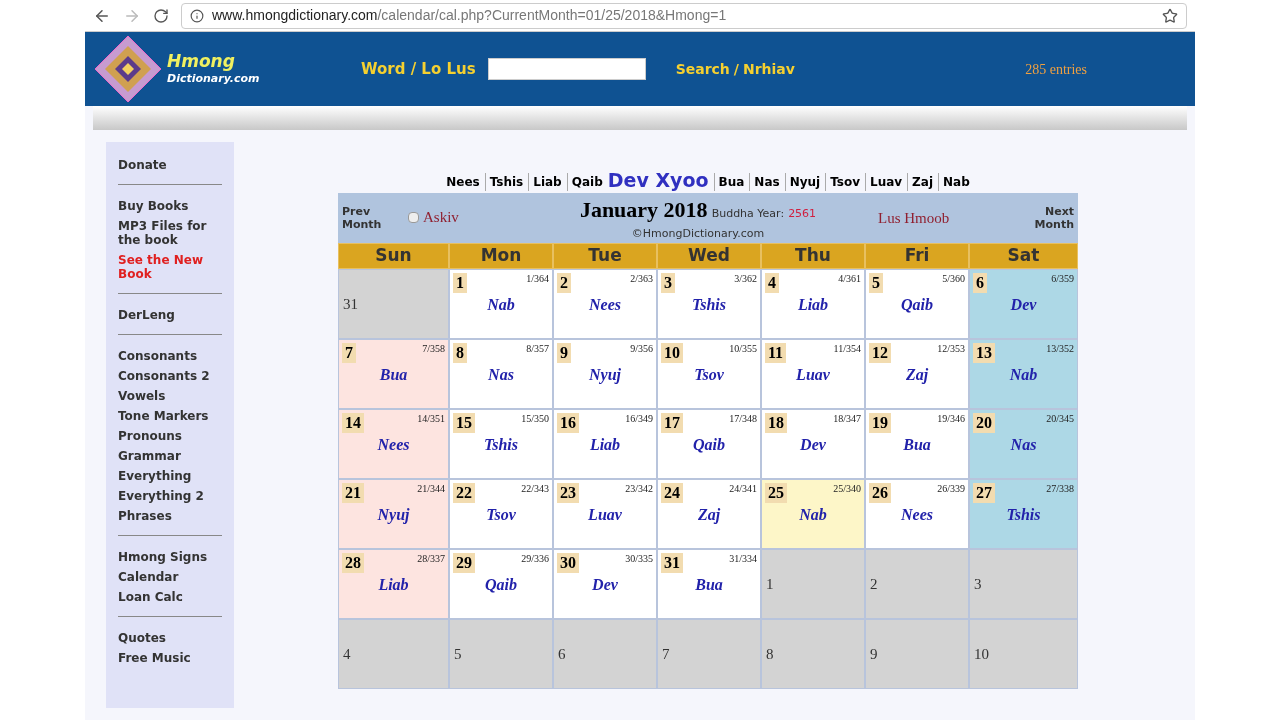 The image size is (1280, 720). I want to click on calendar-day-cell: 6 6/359 Dev, so click(1023, 304).